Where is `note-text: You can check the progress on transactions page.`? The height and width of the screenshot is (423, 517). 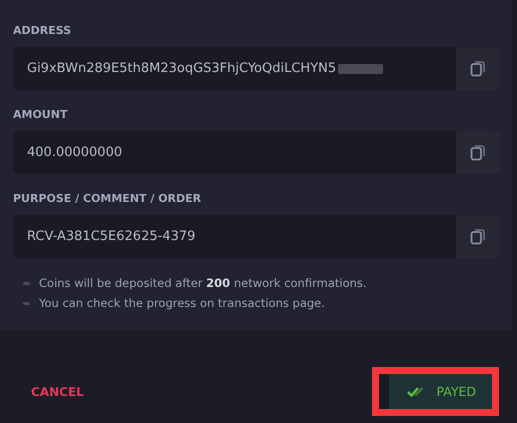 note-text: You can check the progress on transactions page. is located at coordinates (182, 303).